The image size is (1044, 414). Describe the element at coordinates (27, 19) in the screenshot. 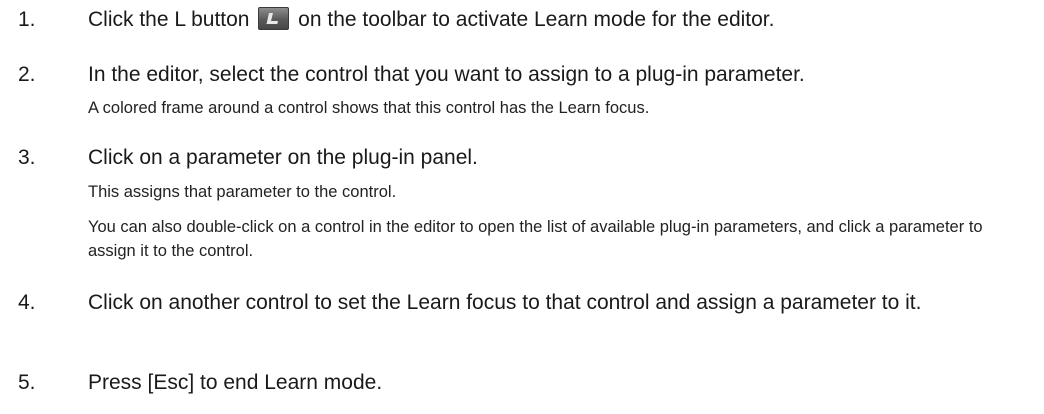

I see `step-number: 1.` at that location.